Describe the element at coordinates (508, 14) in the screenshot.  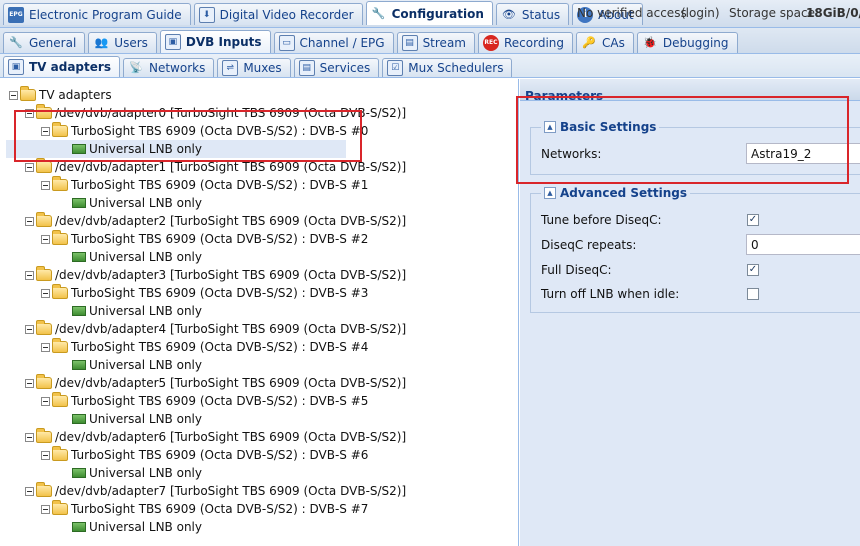
I see `eye-icon: 👁` at that location.